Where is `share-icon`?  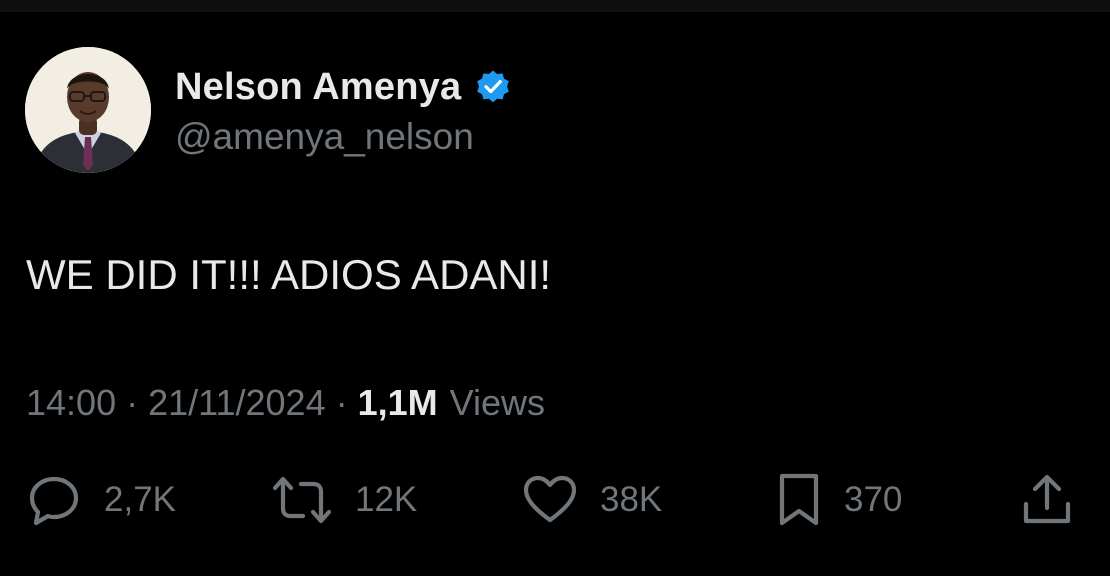 share-icon is located at coordinates (1047, 499).